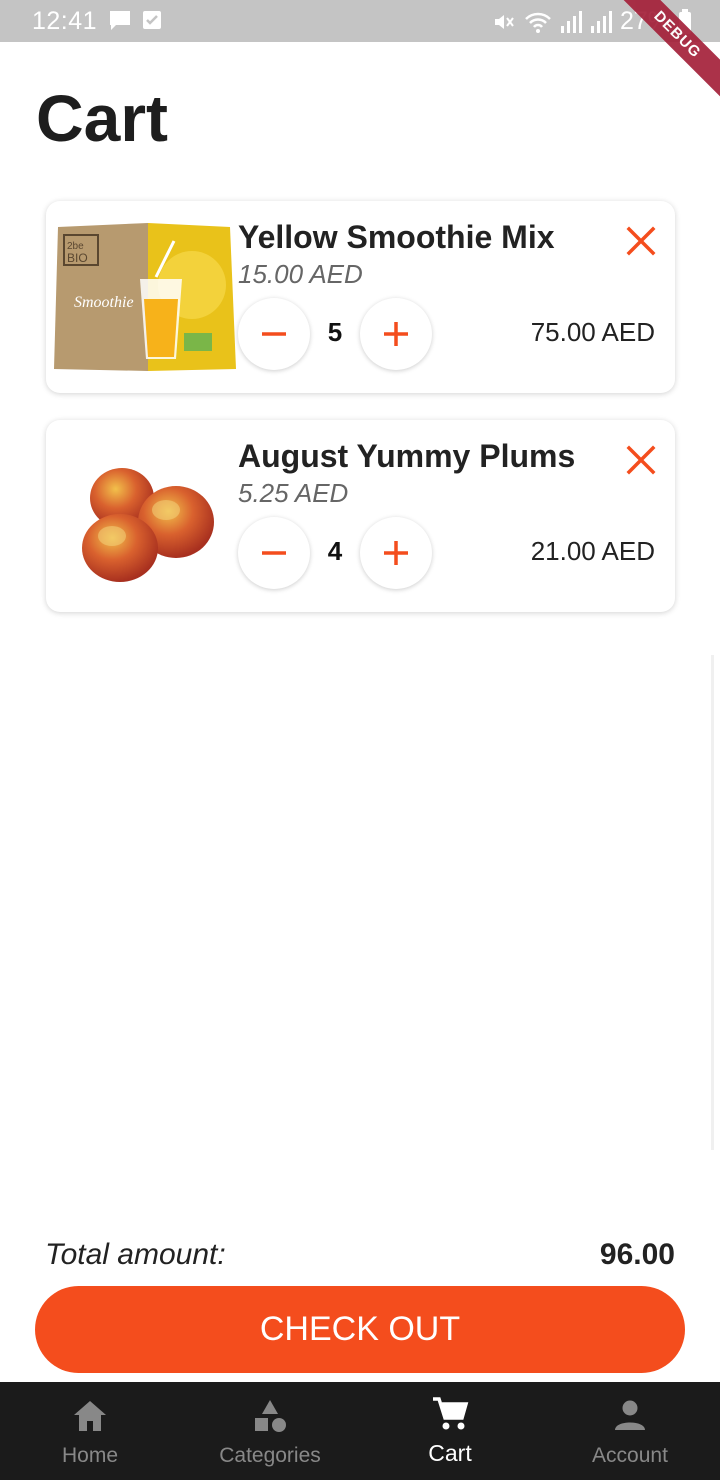 This screenshot has height=1480, width=720. What do you see at coordinates (102, 118) in the screenshot?
I see `page-title: Cart` at bounding box center [102, 118].